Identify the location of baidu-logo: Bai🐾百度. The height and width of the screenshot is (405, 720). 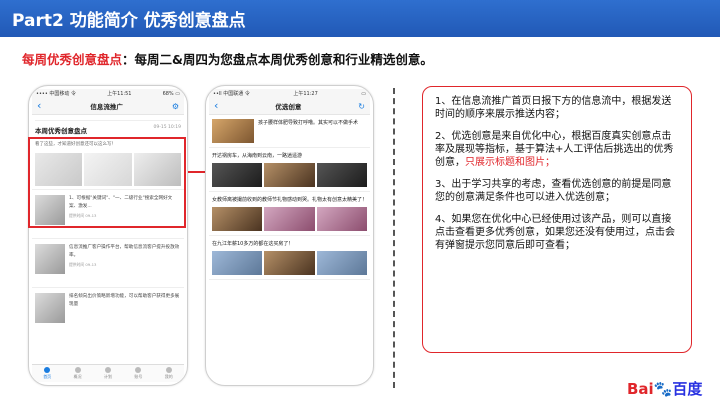
(665, 389).